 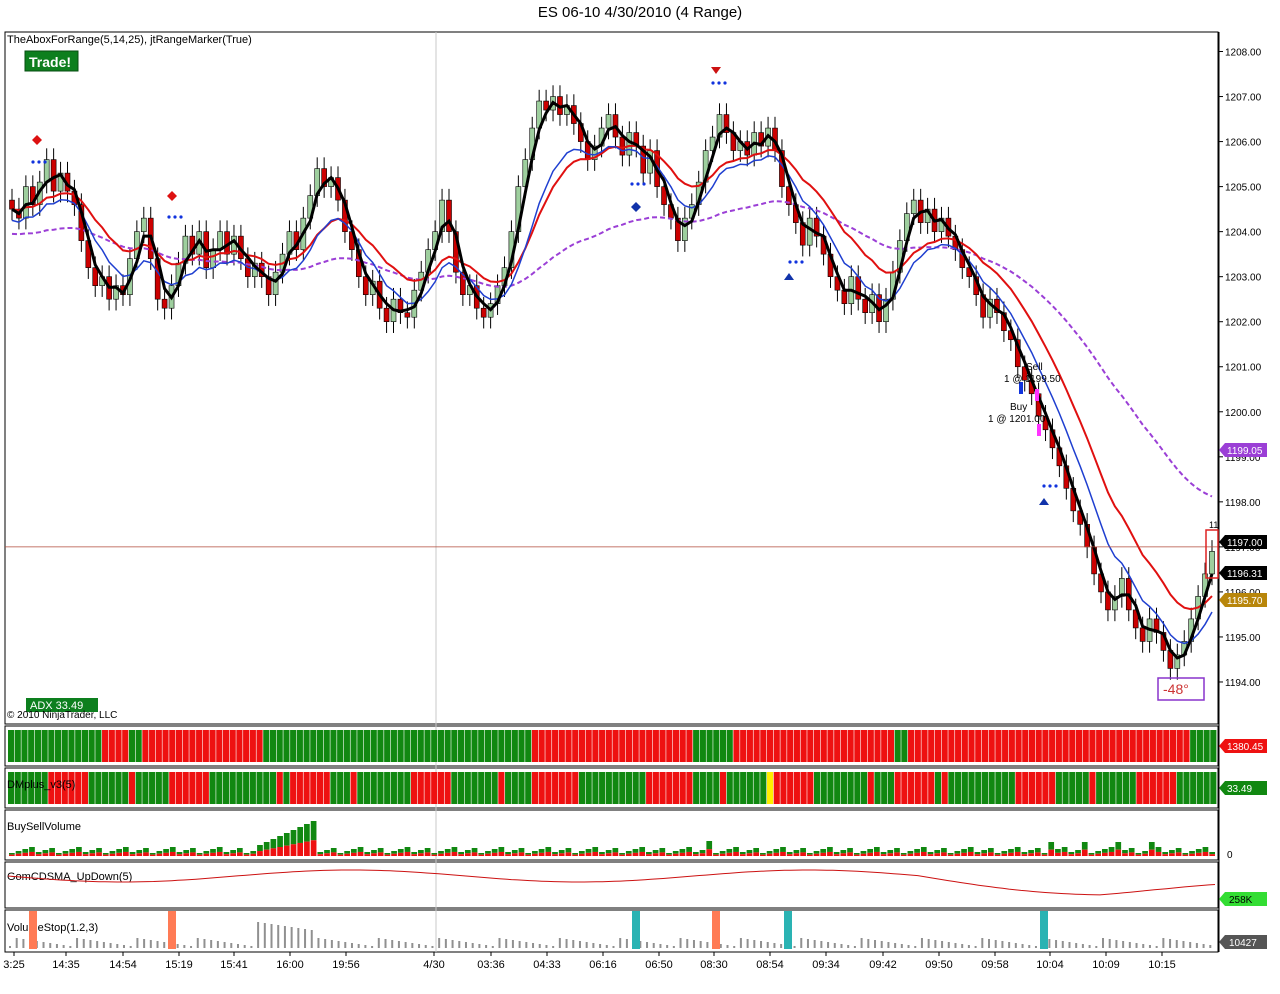 I want to click on x-tick-label: 09:58, so click(x=995, y=965).